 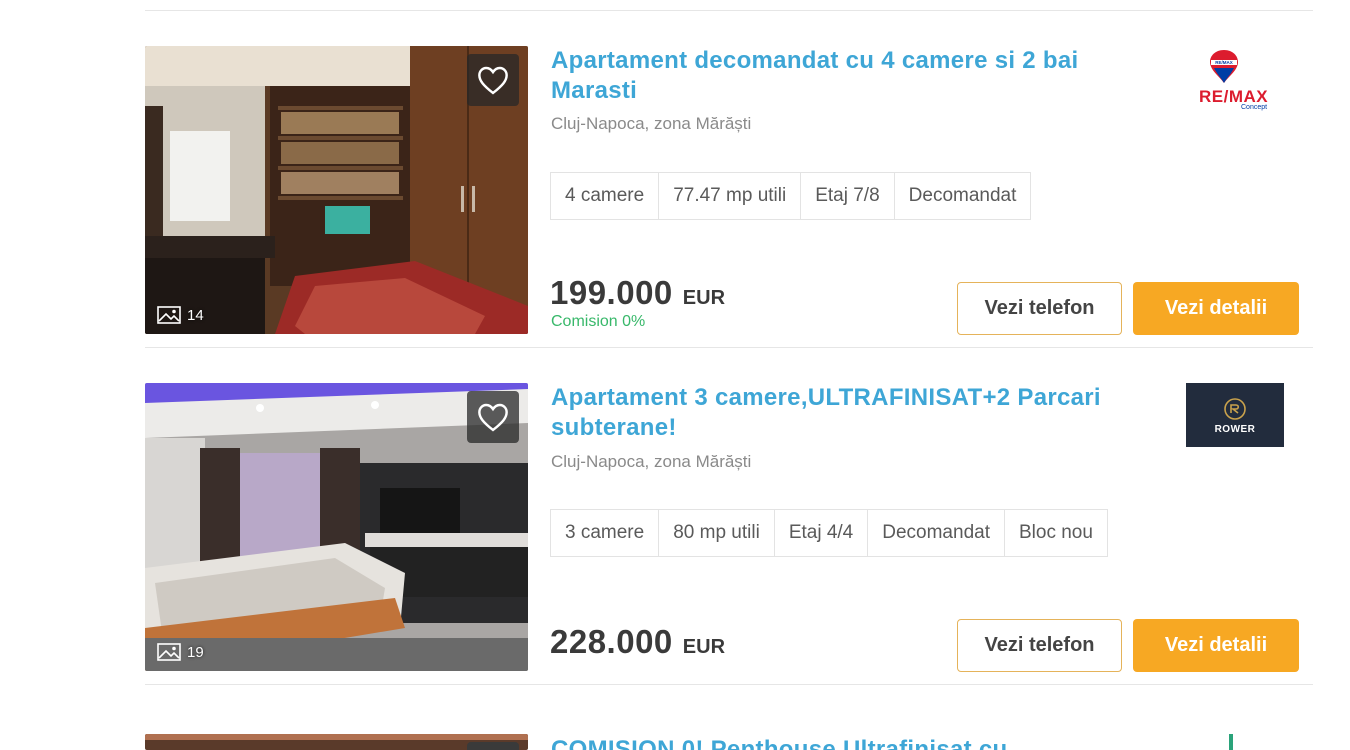 I want to click on listing-price: 228.000 EUR, so click(x=637, y=642).